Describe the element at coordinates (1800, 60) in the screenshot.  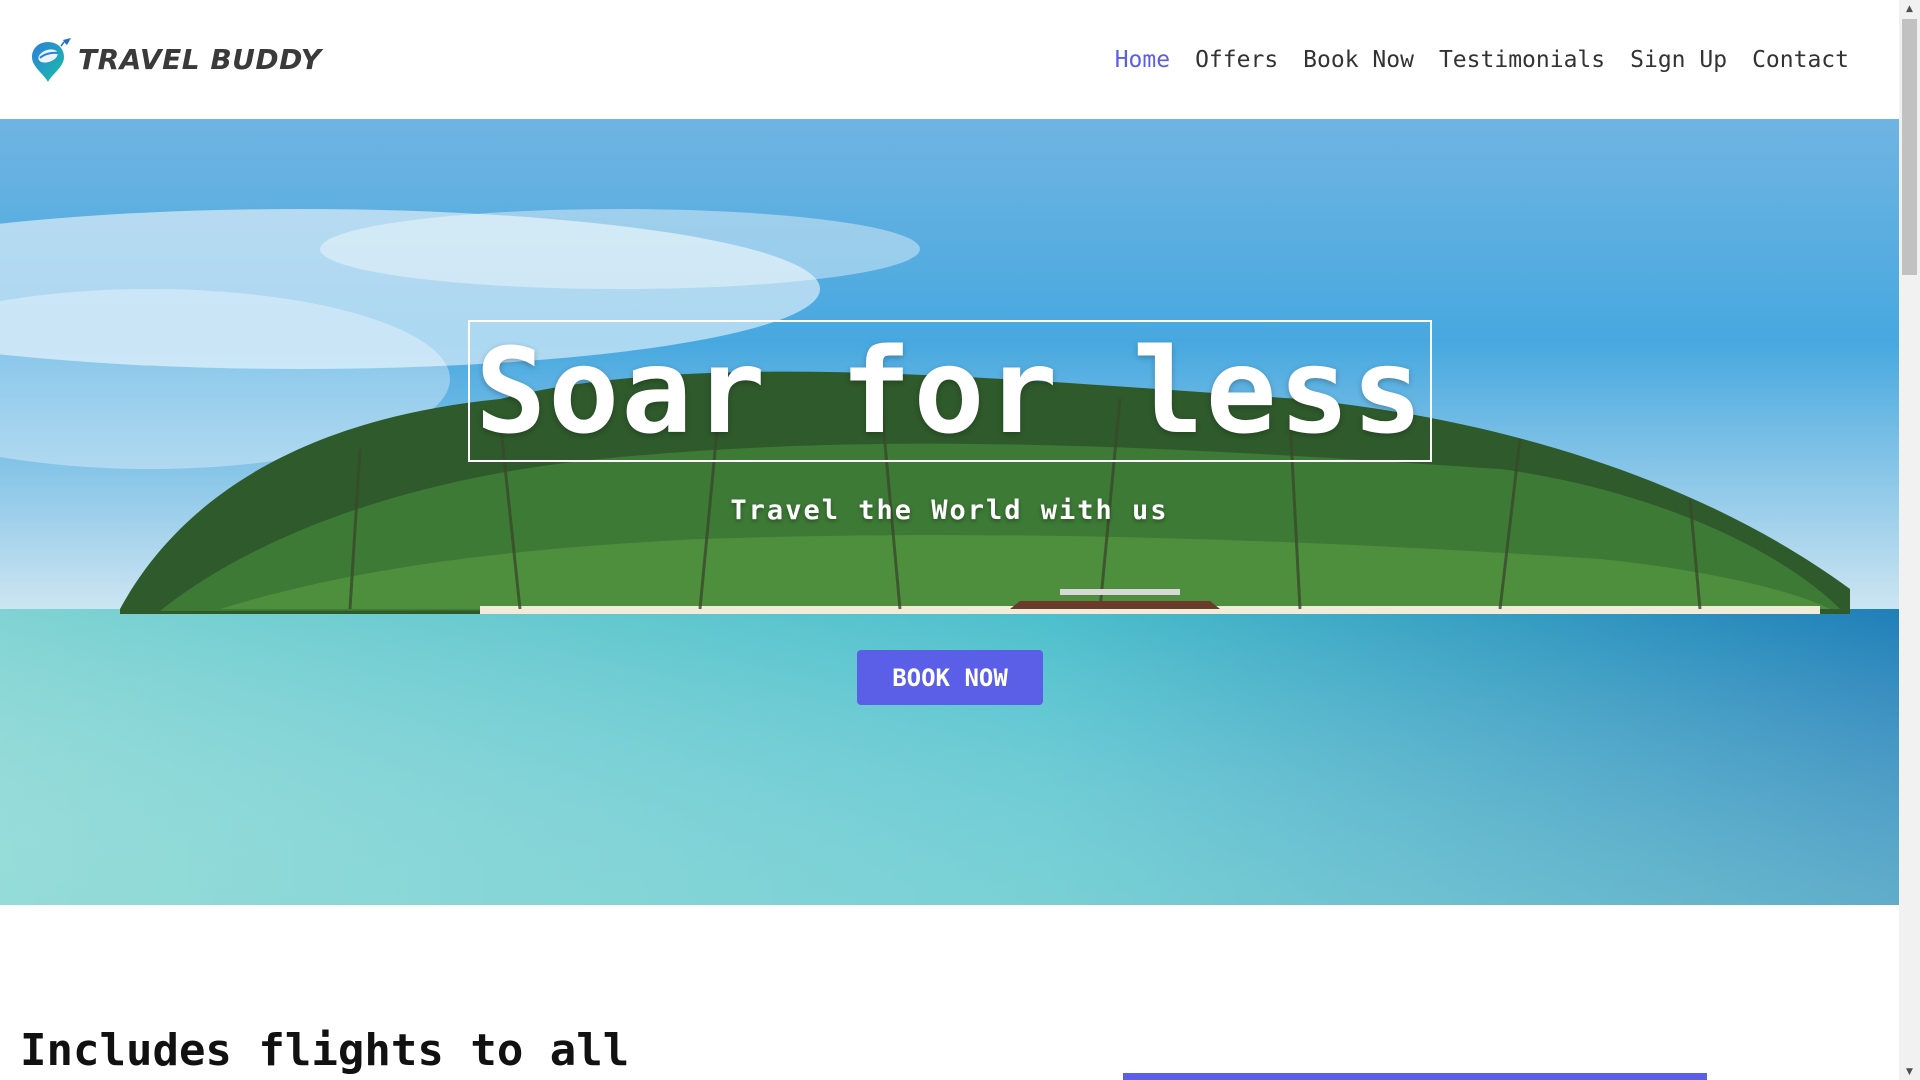
I see `nav-item-contact: Contact` at that location.